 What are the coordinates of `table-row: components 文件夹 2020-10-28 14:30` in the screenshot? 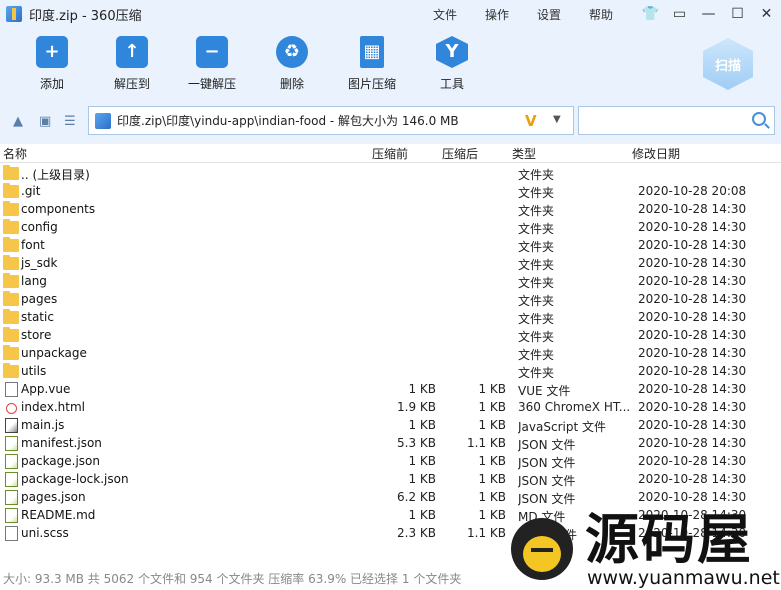 It's located at (390, 210).